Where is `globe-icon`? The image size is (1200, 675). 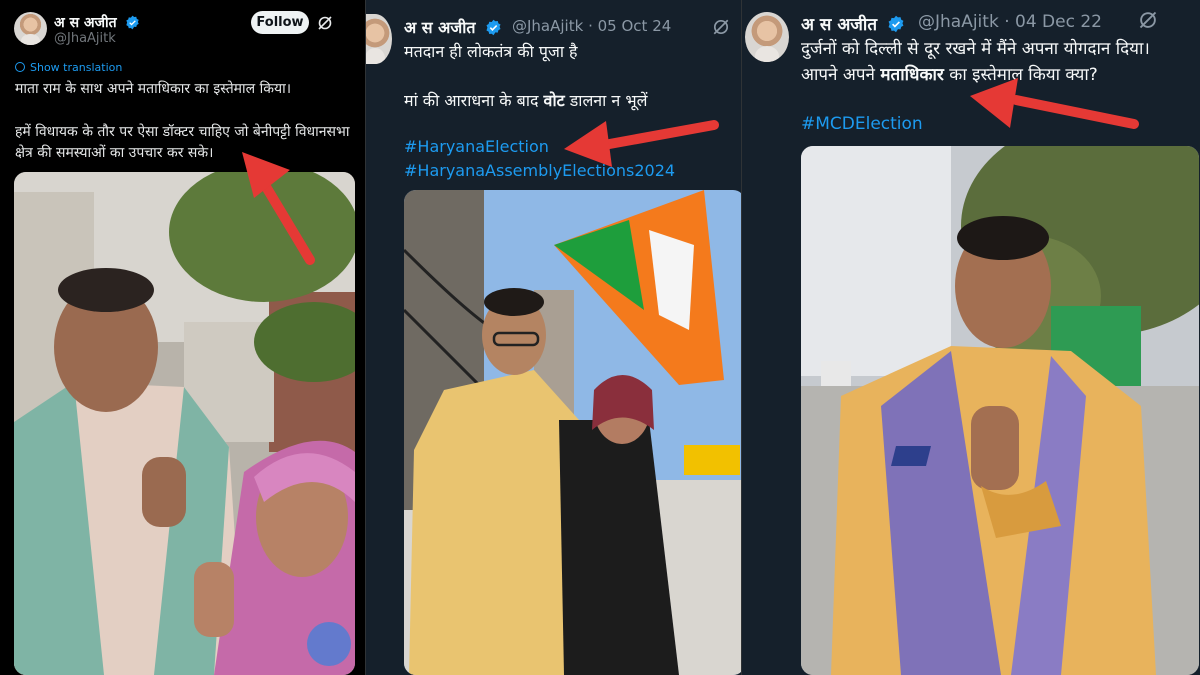 globe-icon is located at coordinates (20, 67).